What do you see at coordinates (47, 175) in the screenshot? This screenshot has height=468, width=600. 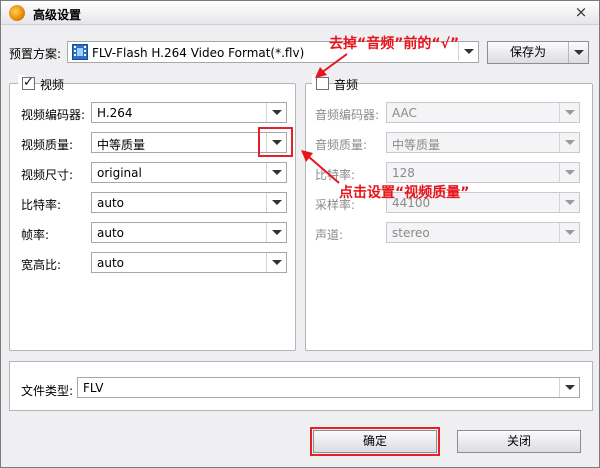 I see `video-field-label: 视频尺寸:` at bounding box center [47, 175].